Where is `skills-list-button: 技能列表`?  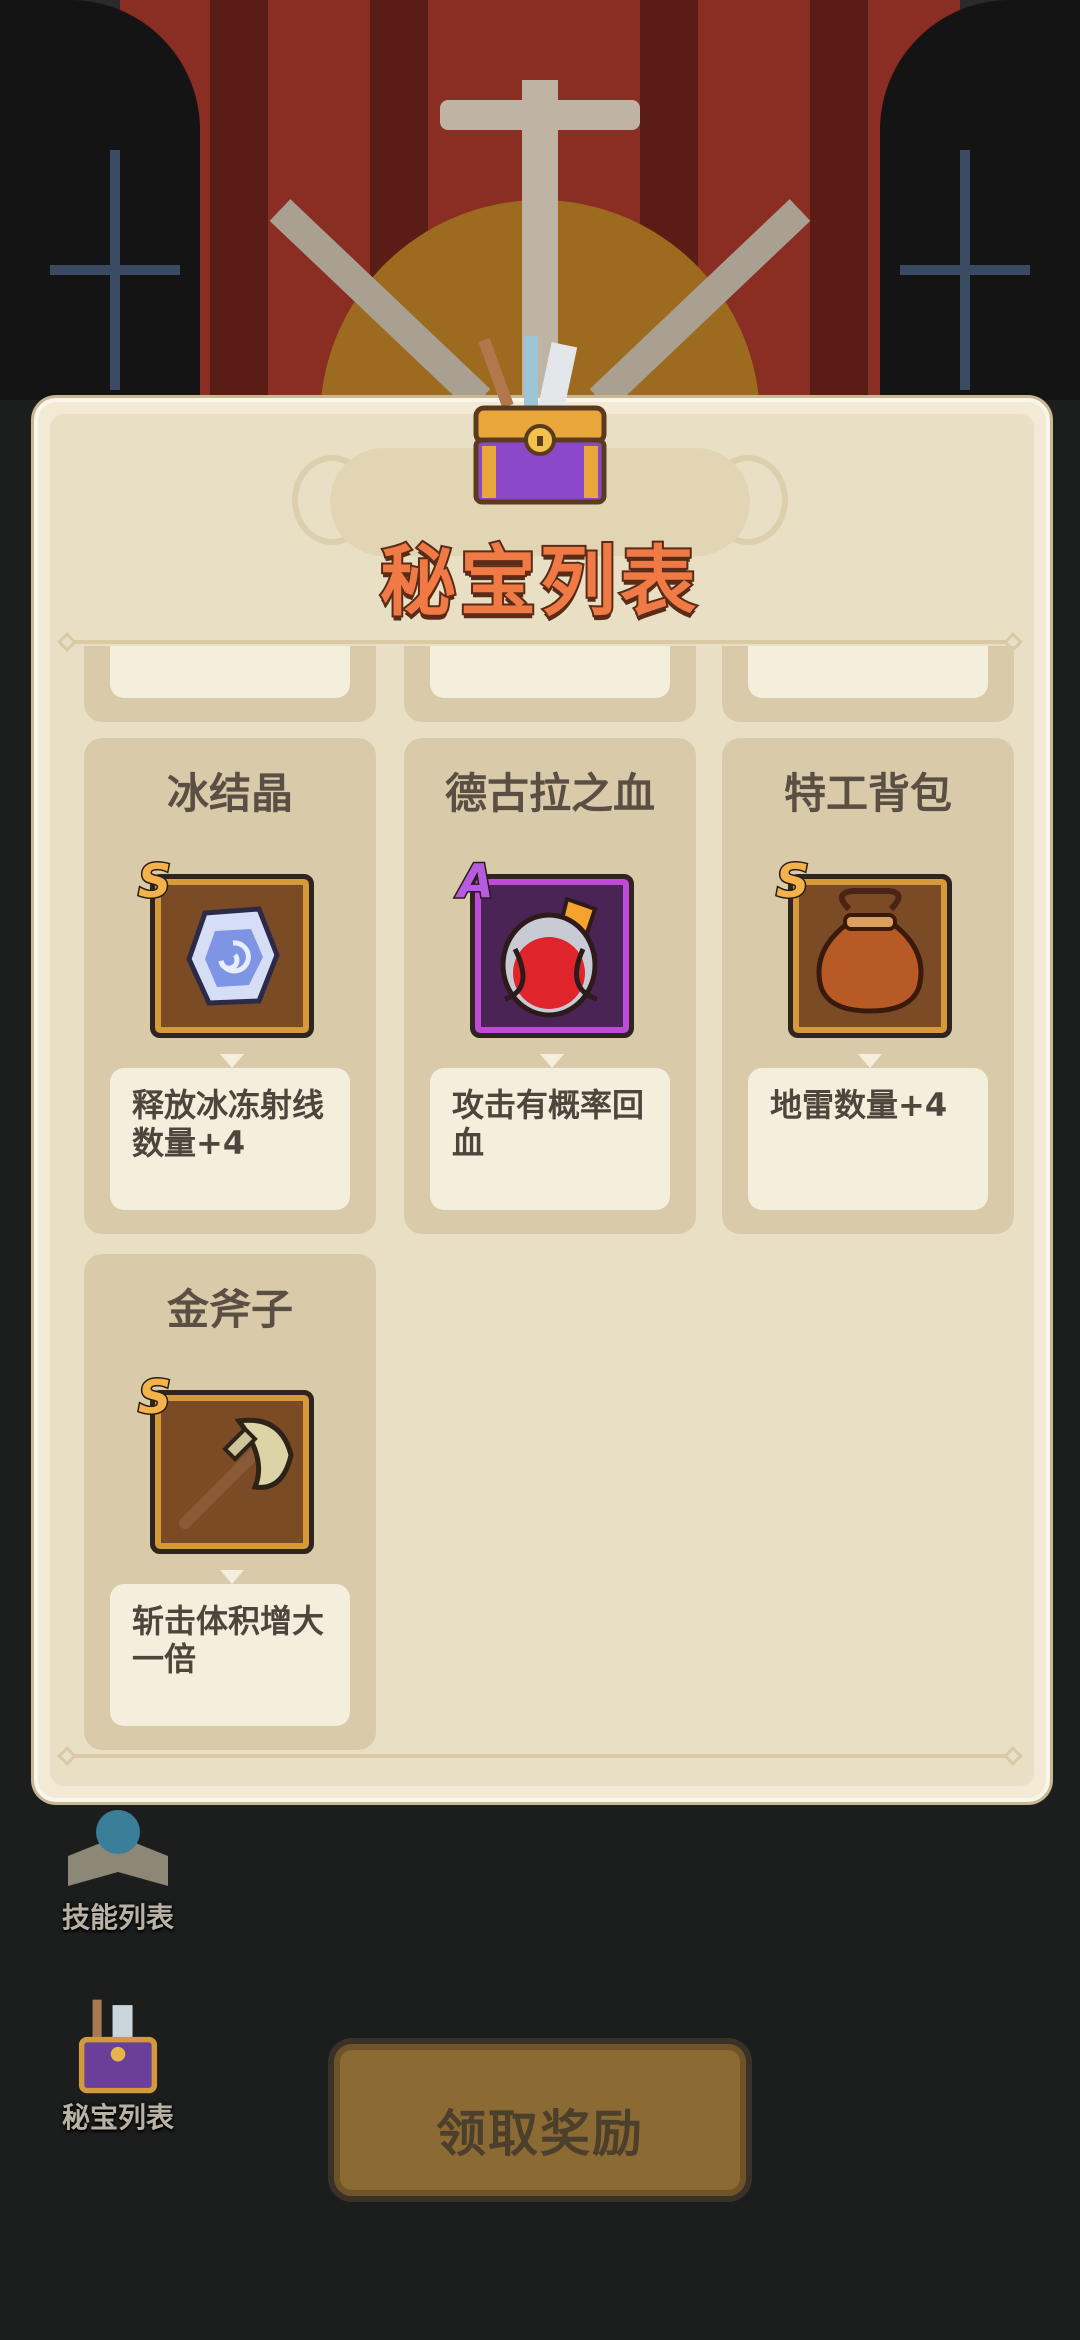 skills-list-button: 技能列表 is located at coordinates (118, 1865).